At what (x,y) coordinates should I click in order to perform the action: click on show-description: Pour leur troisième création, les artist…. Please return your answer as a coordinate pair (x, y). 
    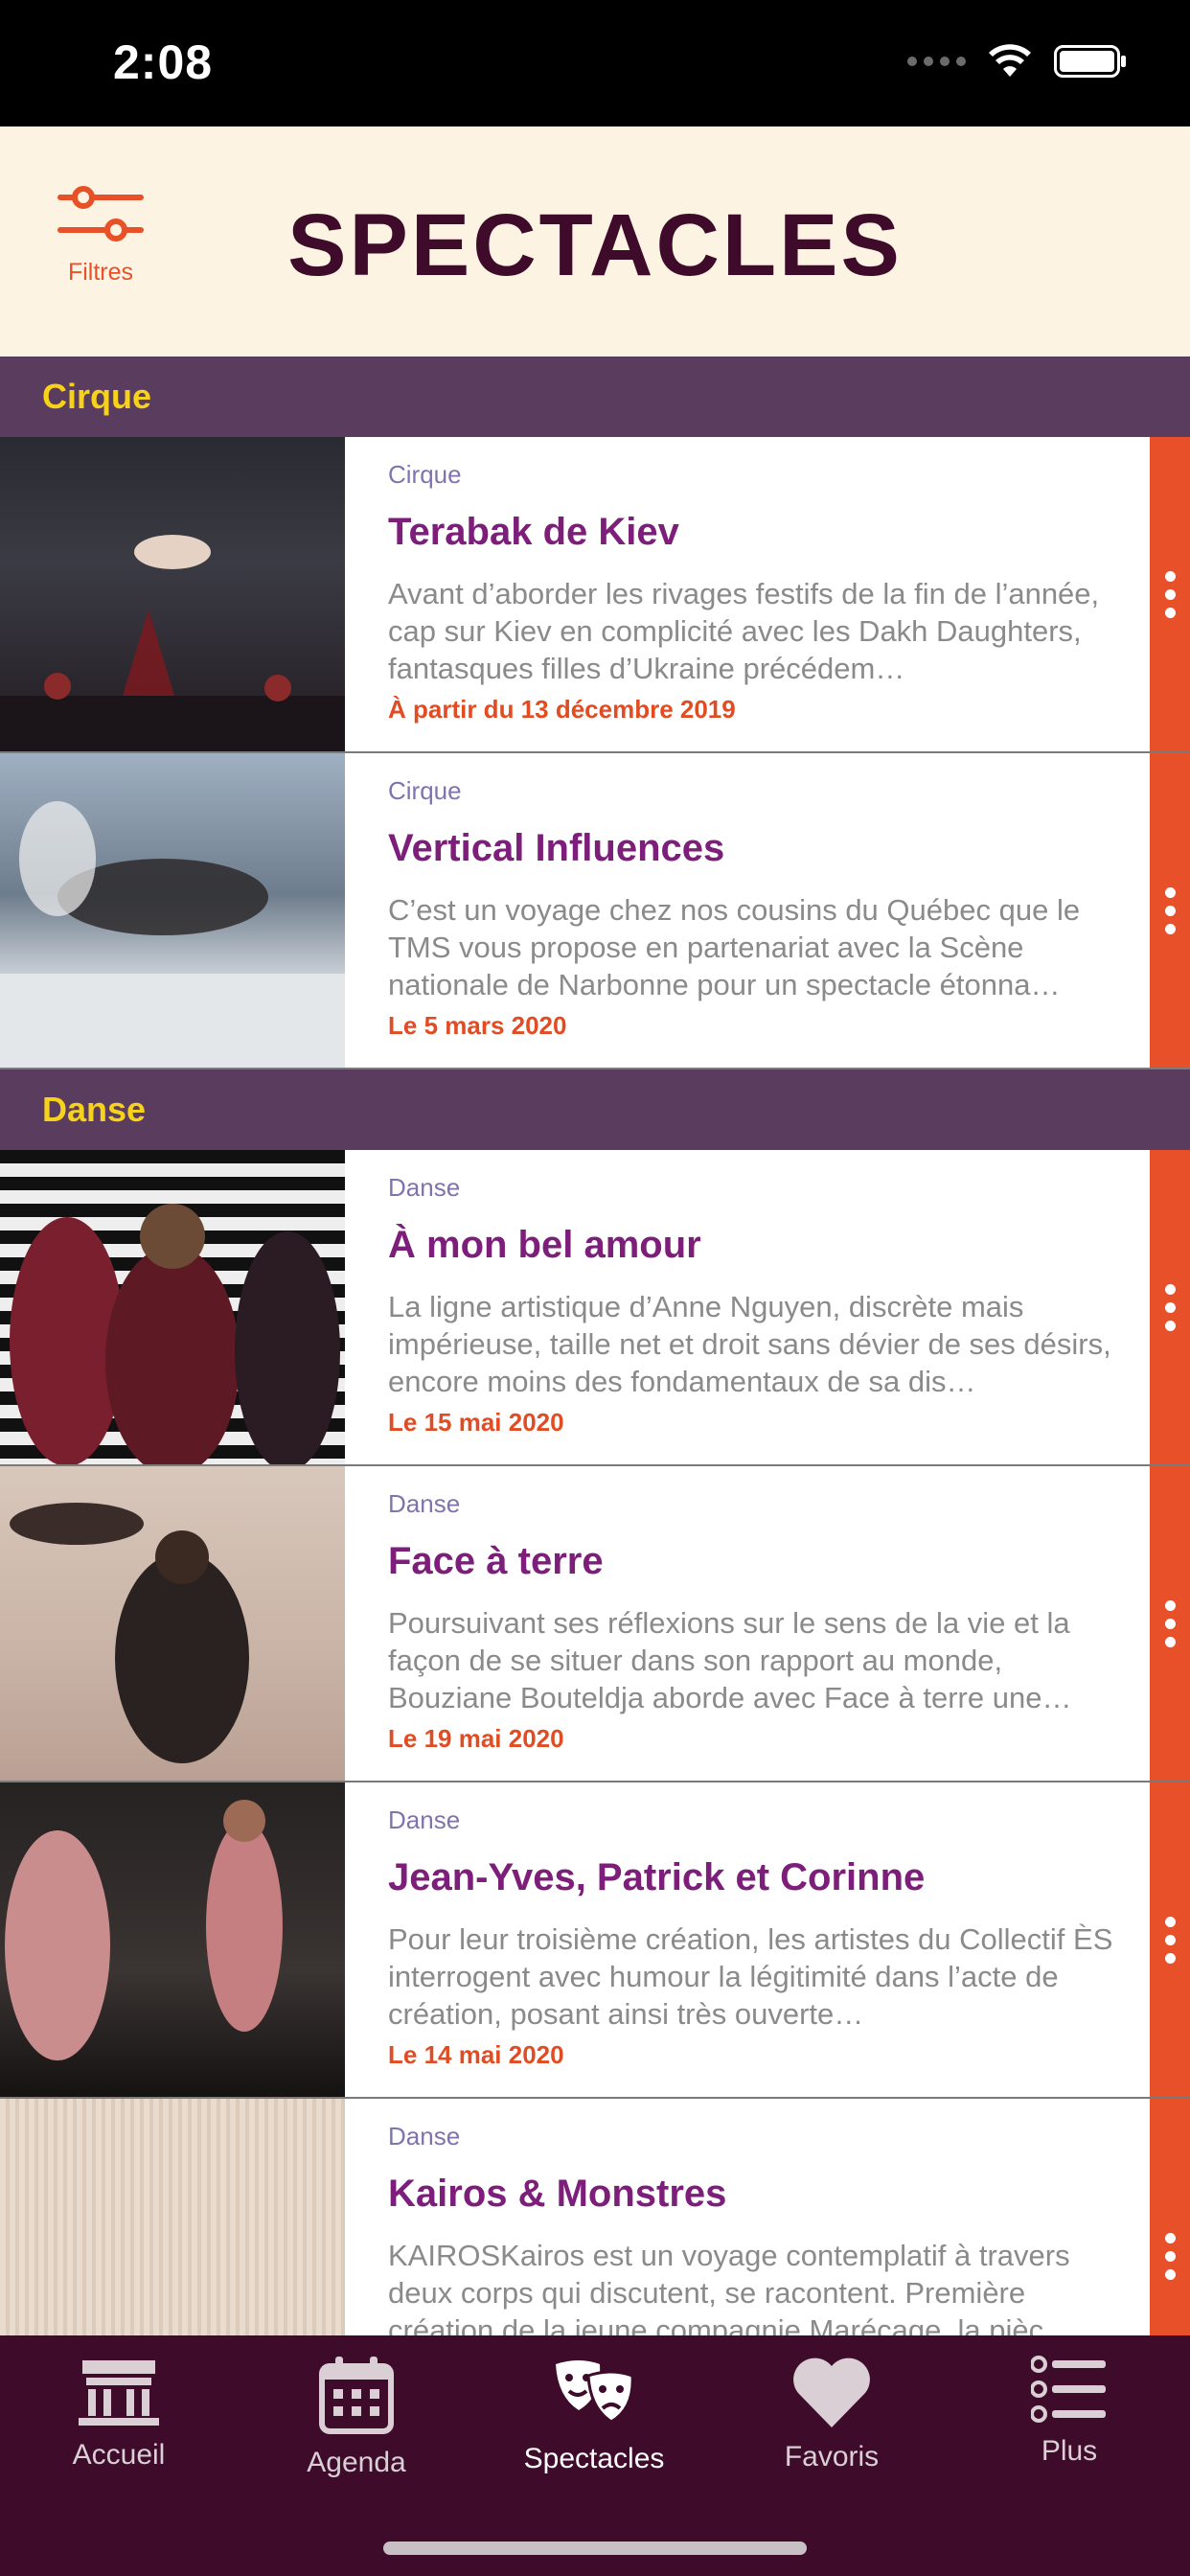
    Looking at the image, I should click on (750, 1976).